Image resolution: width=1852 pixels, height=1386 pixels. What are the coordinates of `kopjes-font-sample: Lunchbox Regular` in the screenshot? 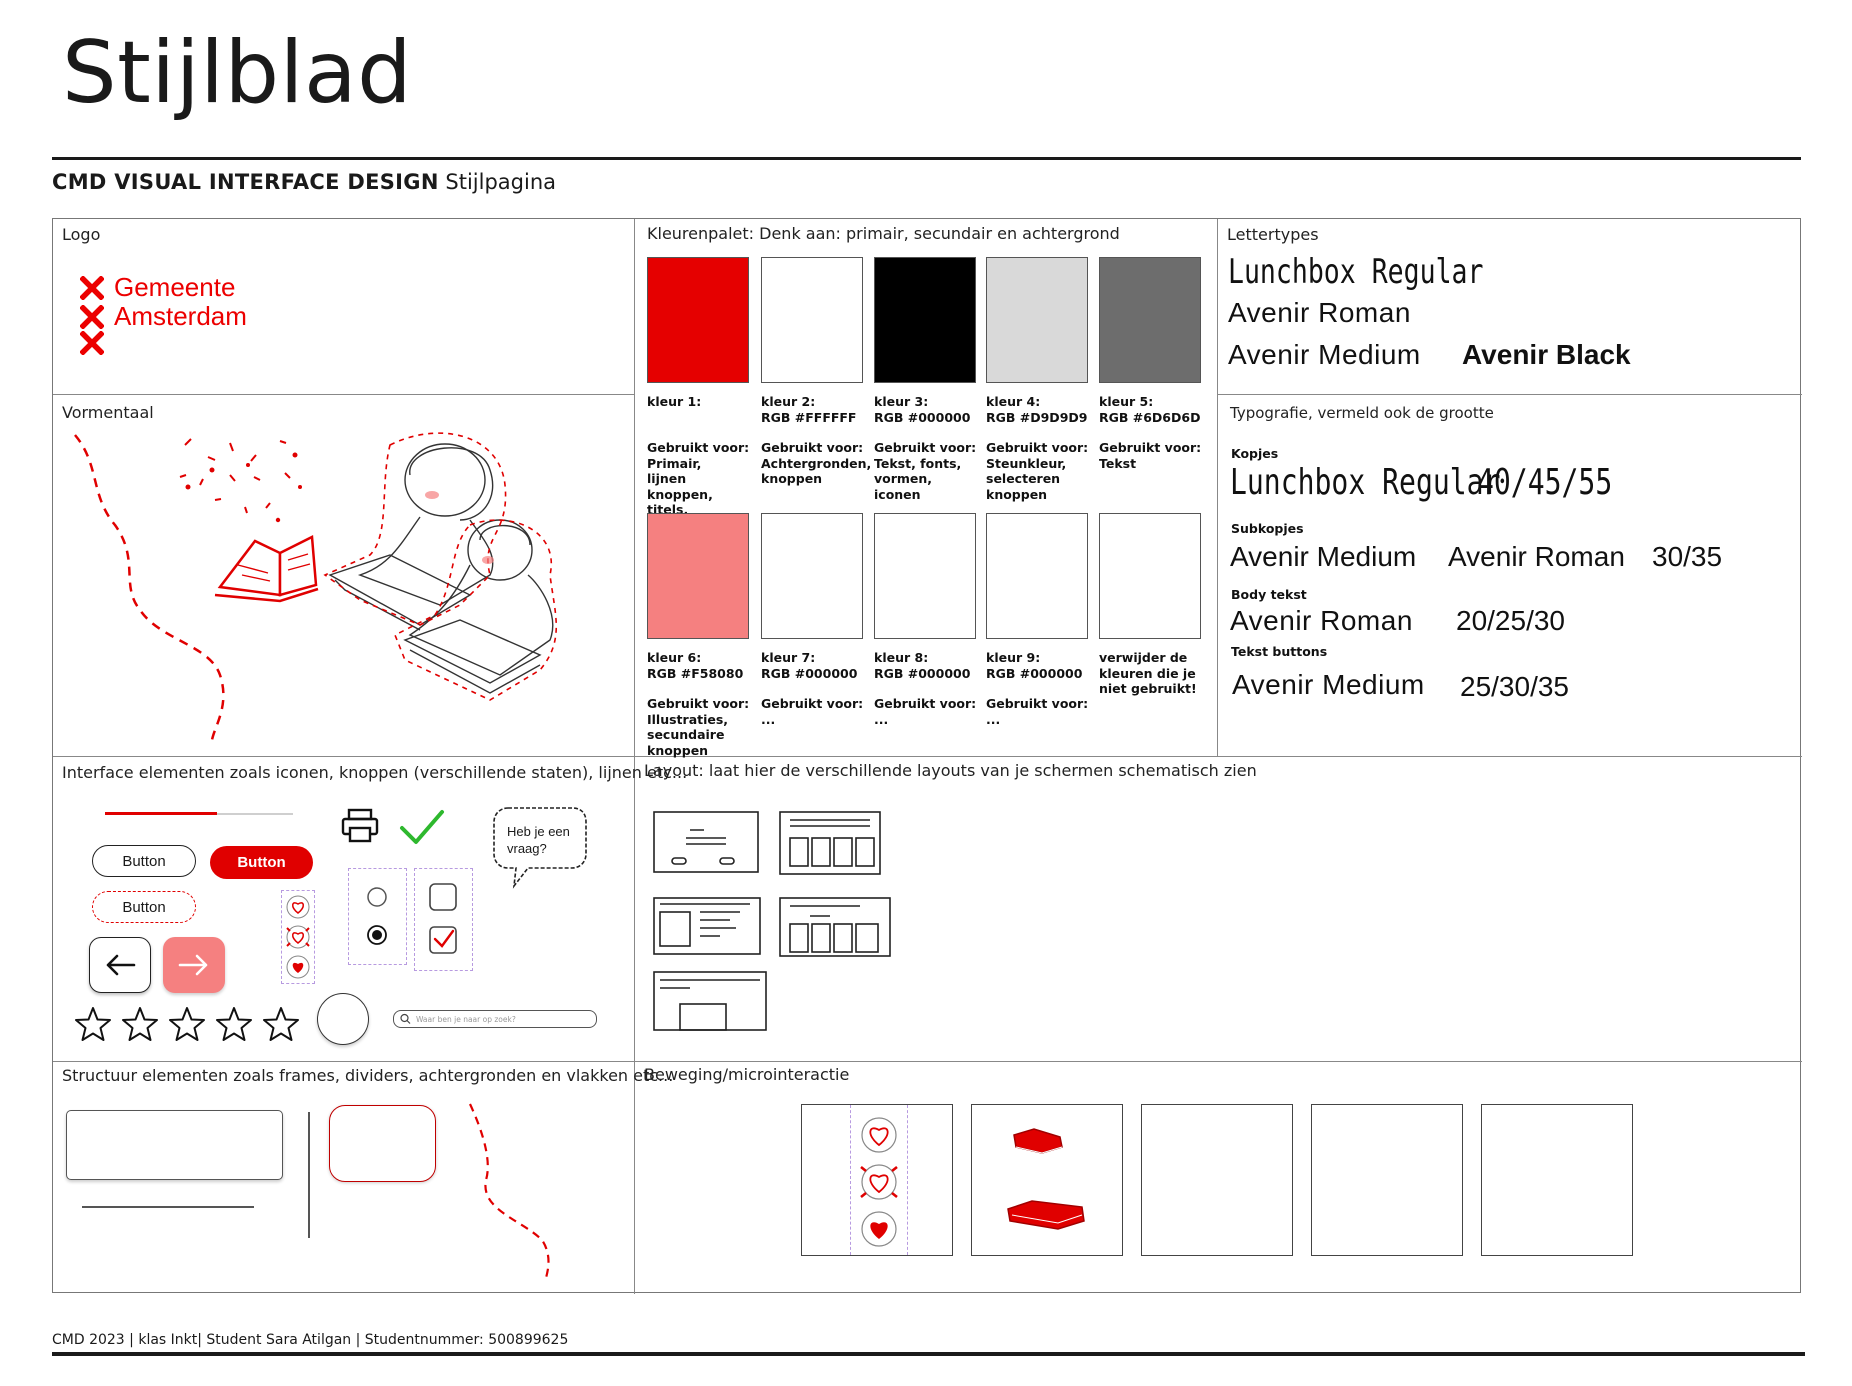 It's located at (1365, 482).